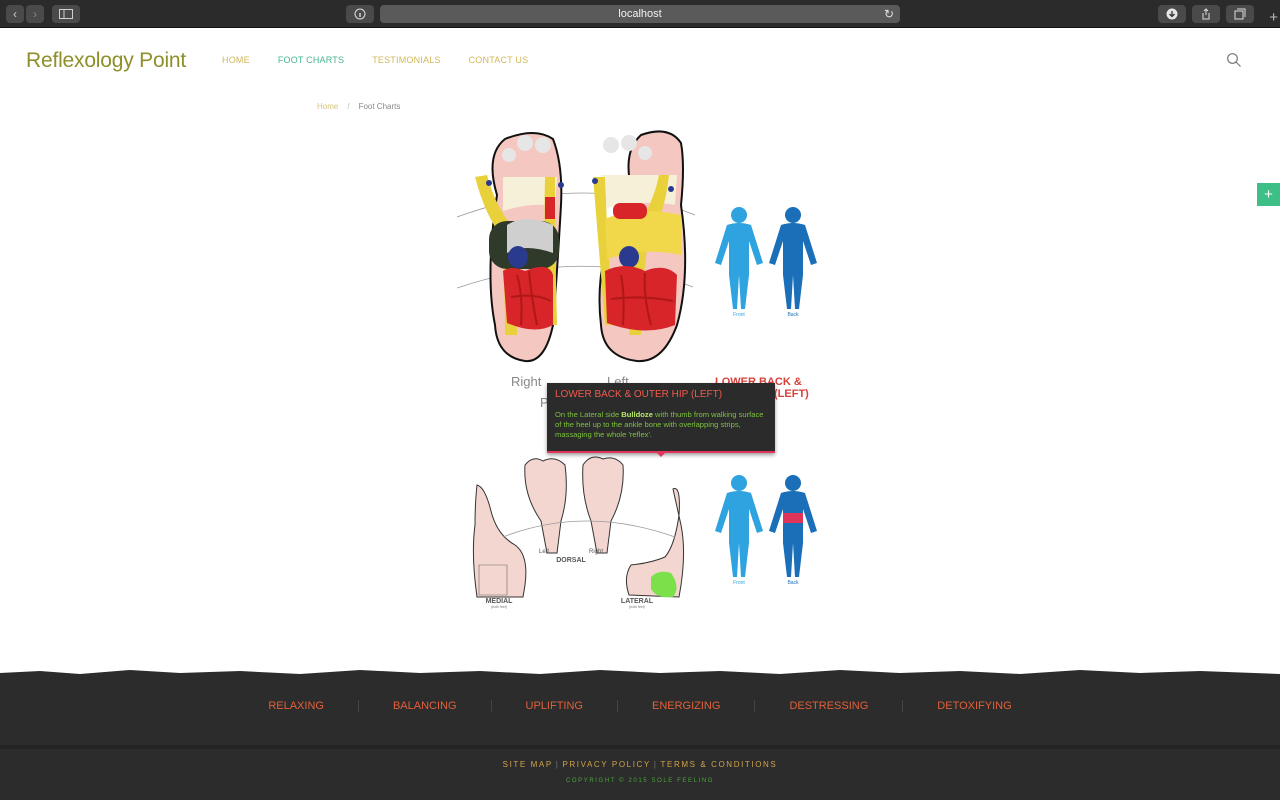  Describe the element at coordinates (829, 706) in the screenshot. I see `footer-cat-destressing: DESTRESSING` at that location.